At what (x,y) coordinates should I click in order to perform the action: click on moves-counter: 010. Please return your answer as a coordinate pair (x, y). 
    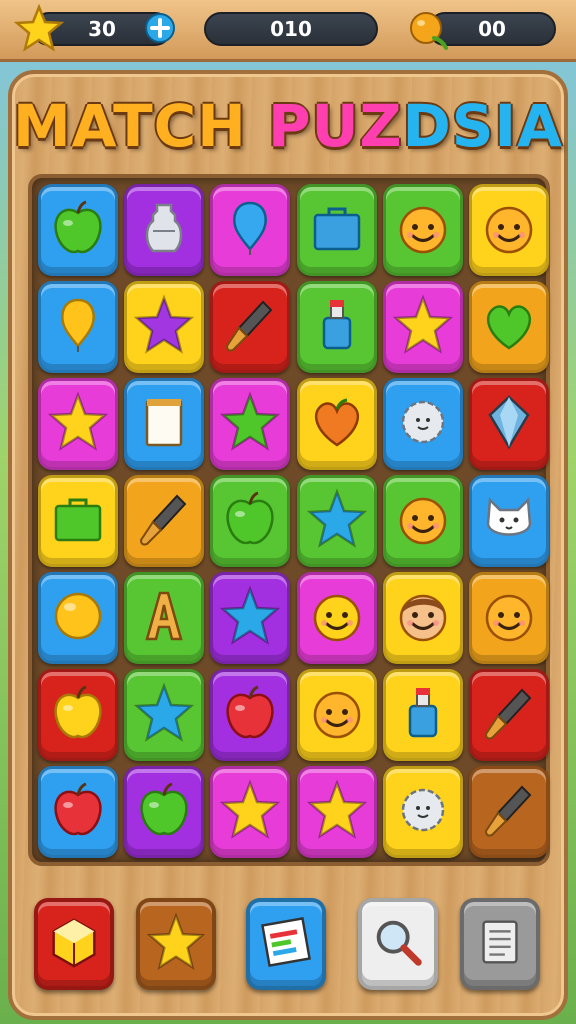
    Looking at the image, I should click on (291, 29).